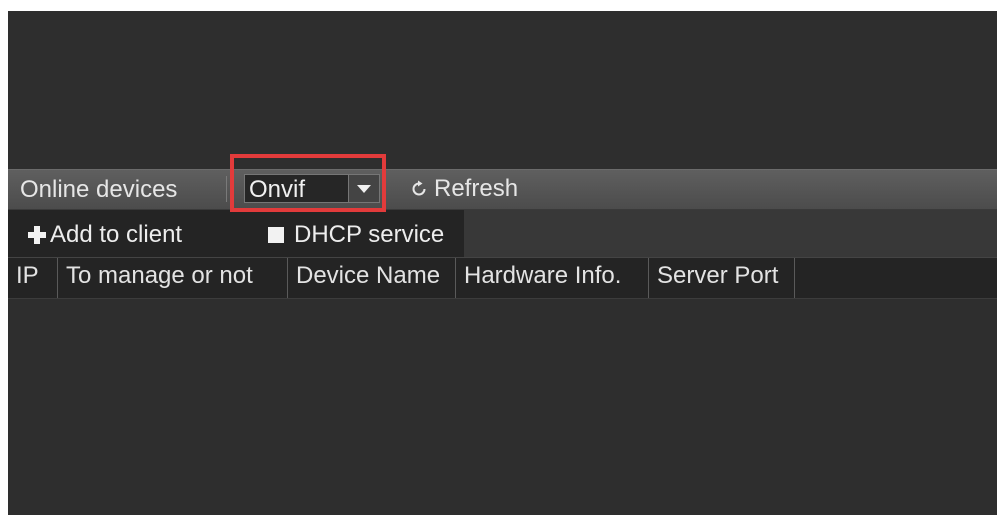 This screenshot has height=515, width=997. I want to click on protocol-dropdown-button, so click(363, 188).